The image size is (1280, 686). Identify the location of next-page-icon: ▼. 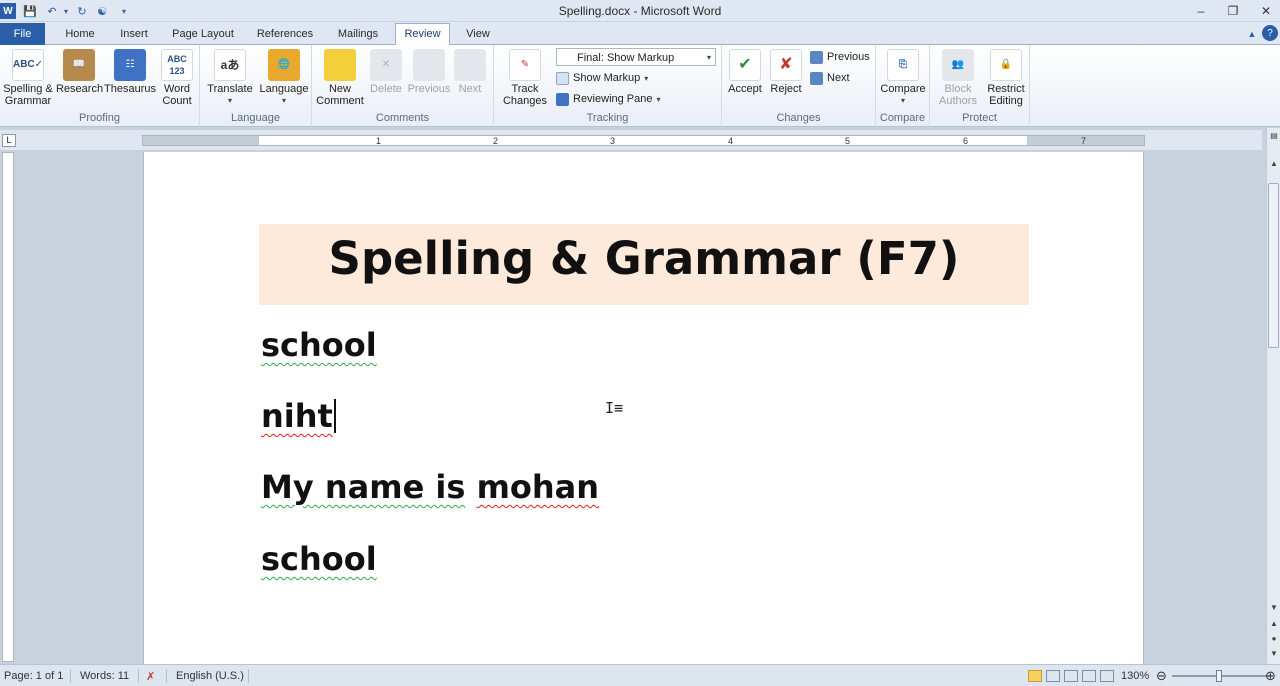
(1274, 654).